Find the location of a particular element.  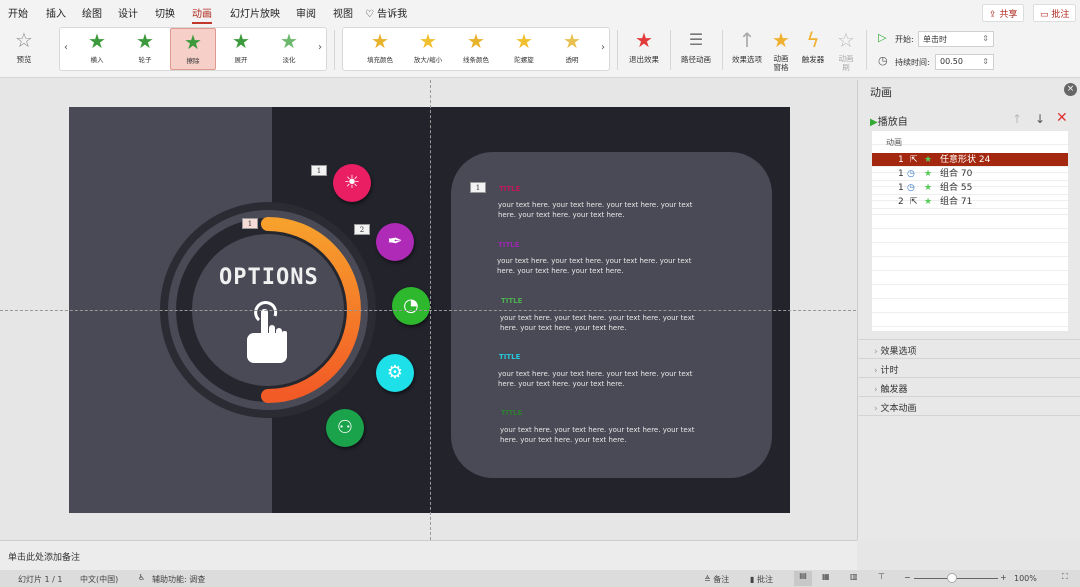

star-gear-icon: ★ is located at coordinates (781, 40).